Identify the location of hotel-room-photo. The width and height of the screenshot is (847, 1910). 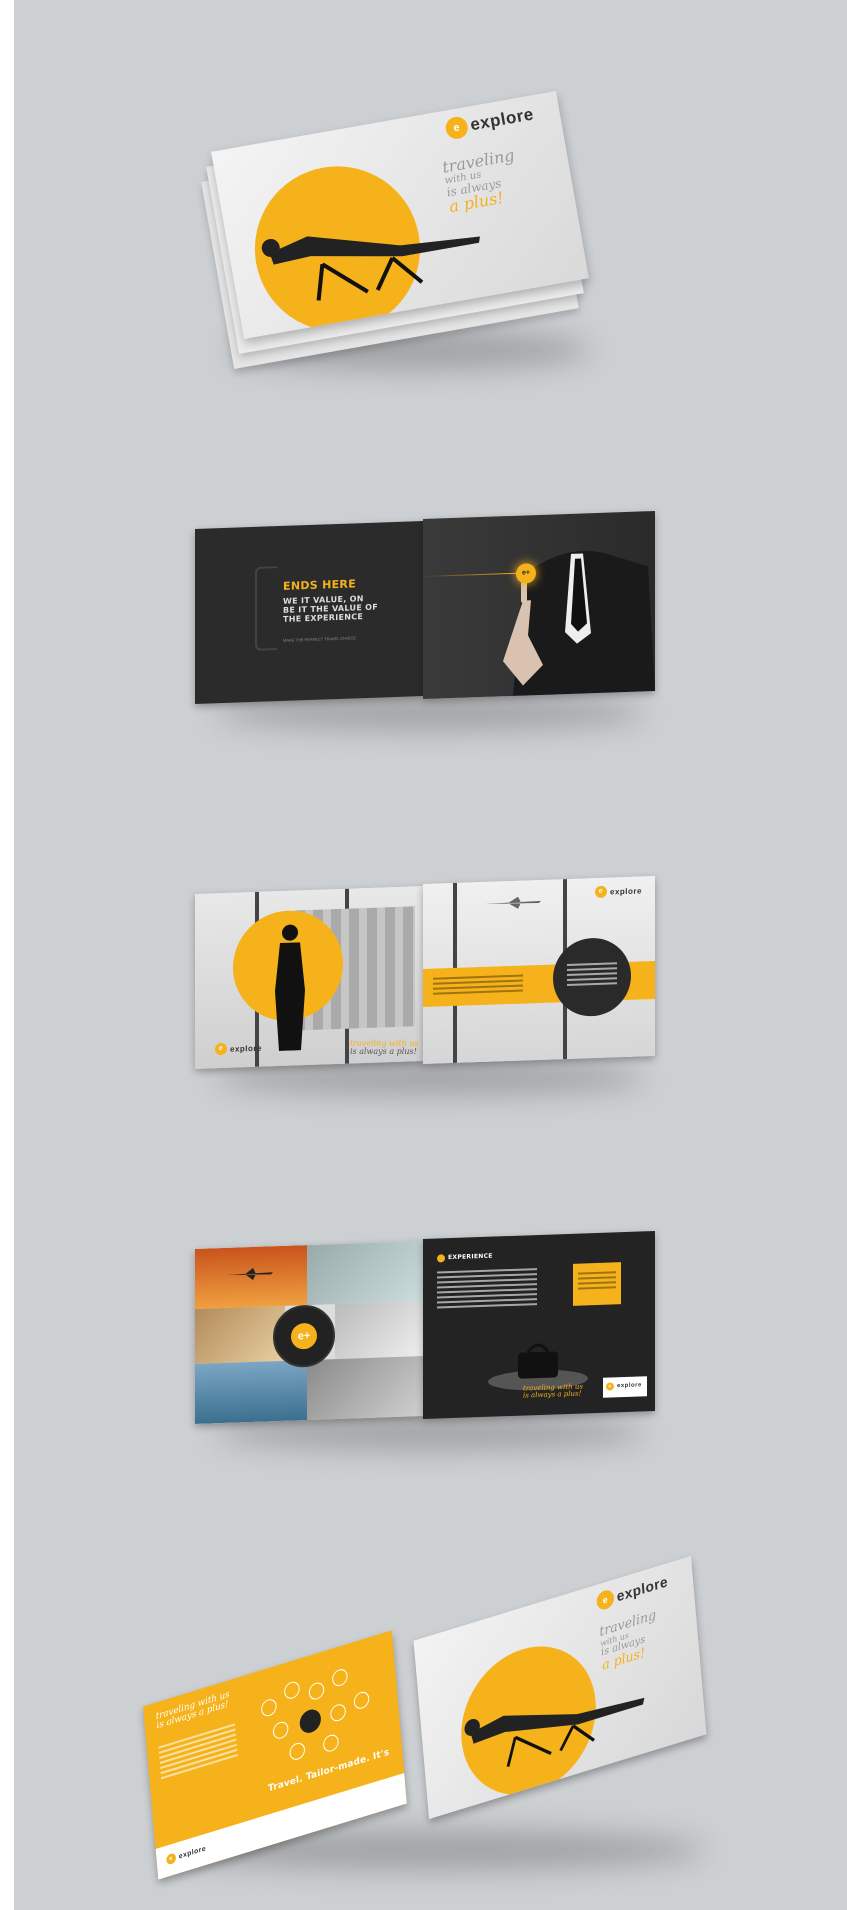
(240, 1334).